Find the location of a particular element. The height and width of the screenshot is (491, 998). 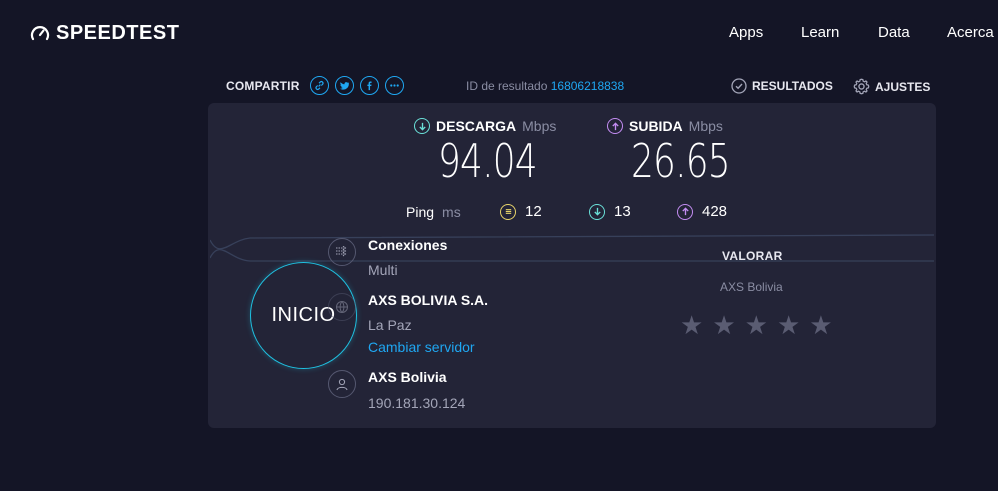

ping-download: 13 is located at coordinates (610, 211).